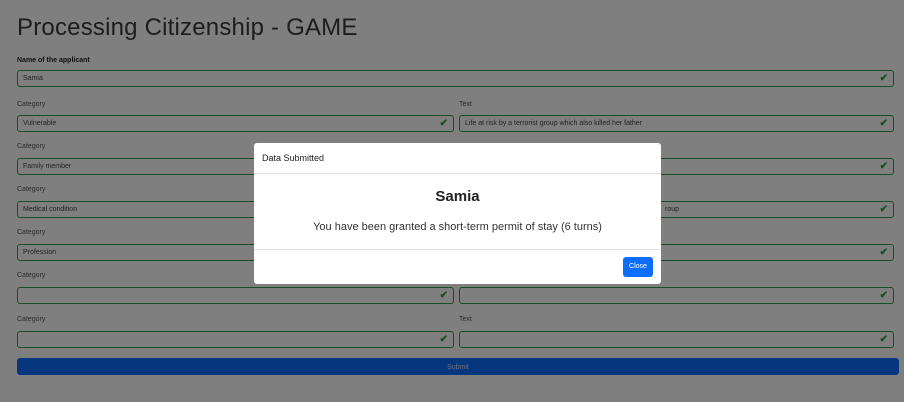 Image resolution: width=904 pixels, height=402 pixels. Describe the element at coordinates (638, 267) in the screenshot. I see `close-button: Close` at that location.